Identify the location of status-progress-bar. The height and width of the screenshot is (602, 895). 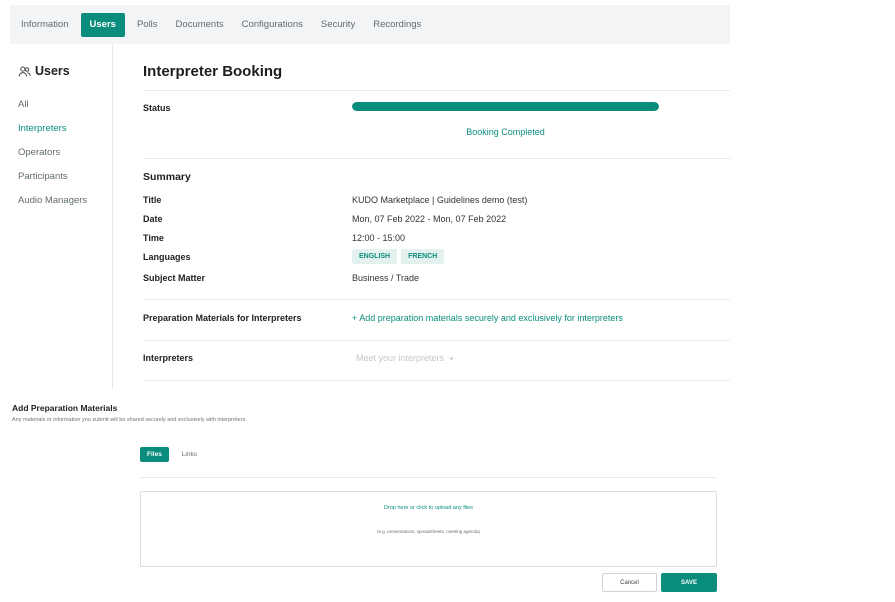
(505, 106).